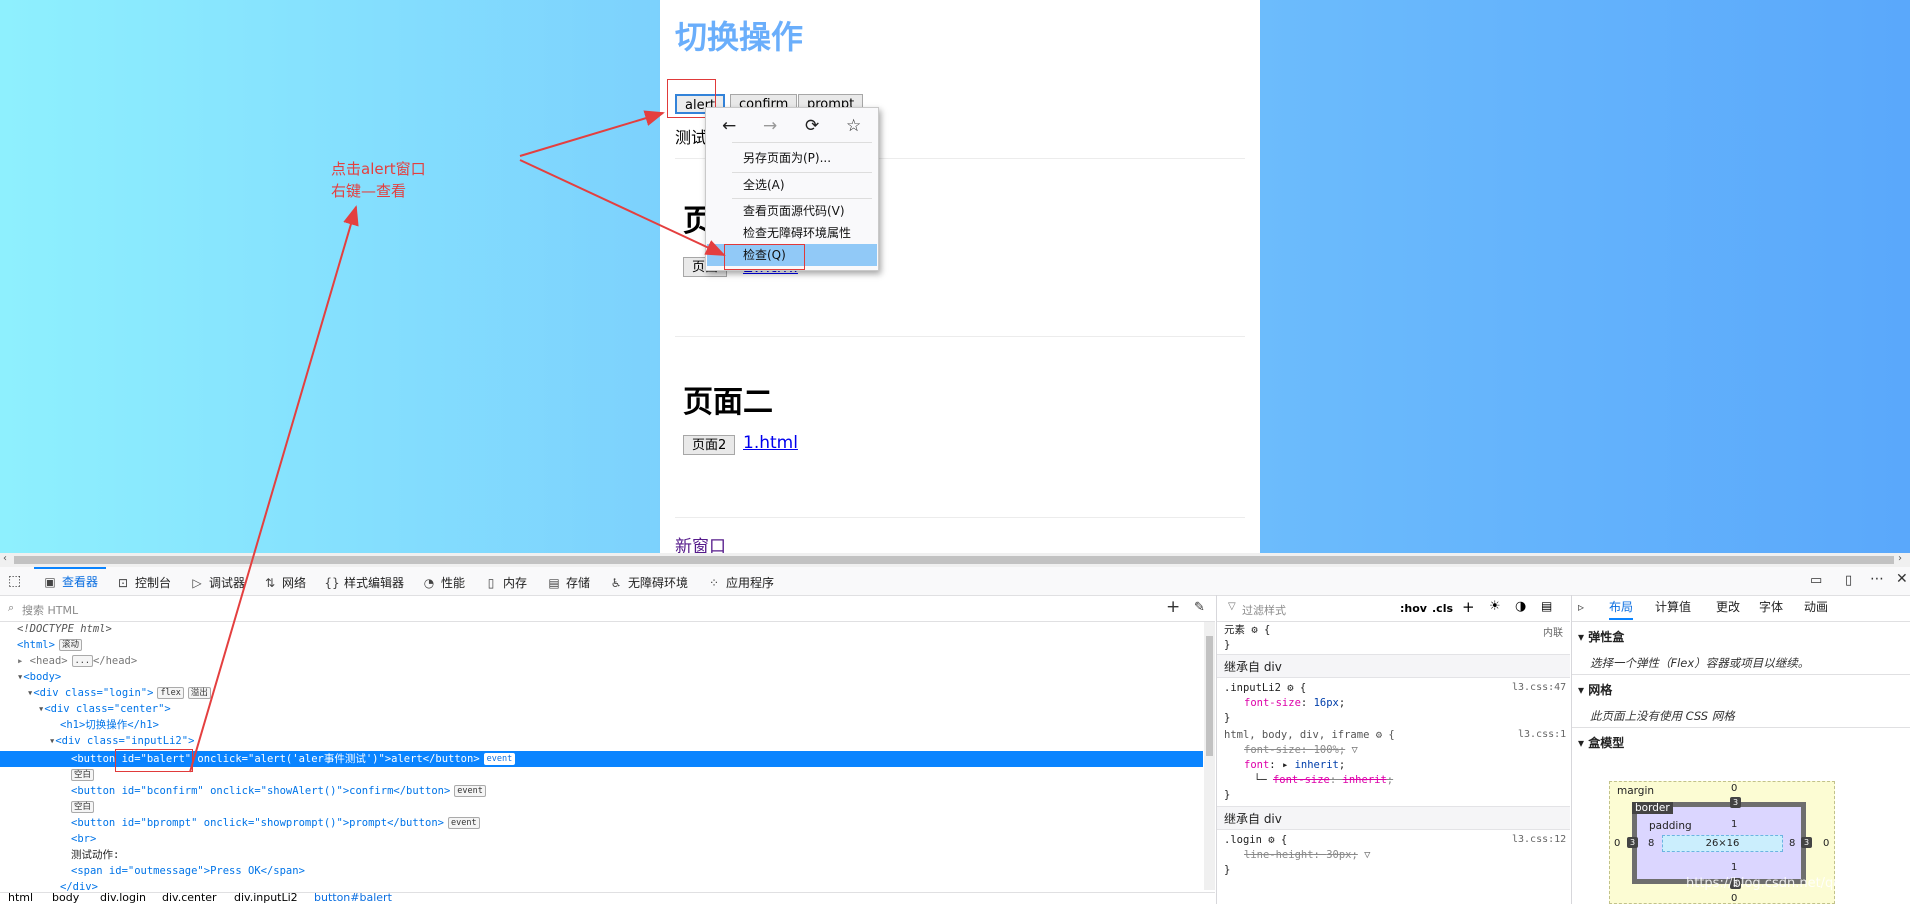 The width and height of the screenshot is (1910, 905). What do you see at coordinates (622, 207) in the screenshot?
I see `arrow-to-inspect` at bounding box center [622, 207].